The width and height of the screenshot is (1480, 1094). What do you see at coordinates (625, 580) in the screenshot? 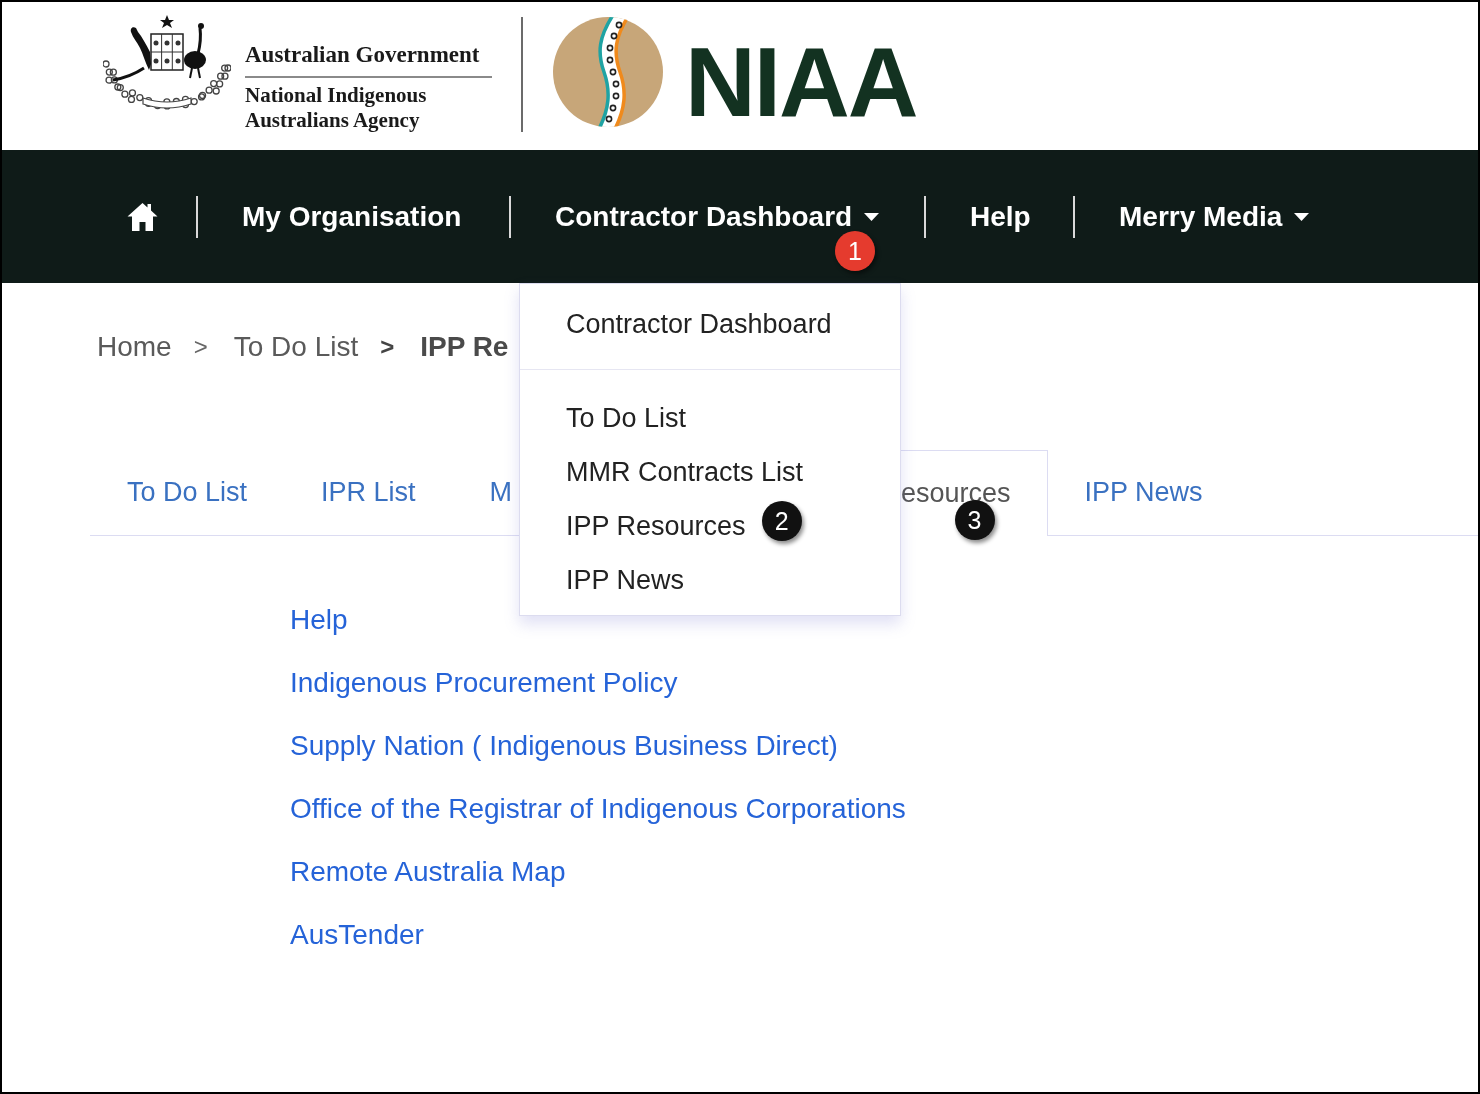
I see `menu-item: IPP News` at bounding box center [625, 580].